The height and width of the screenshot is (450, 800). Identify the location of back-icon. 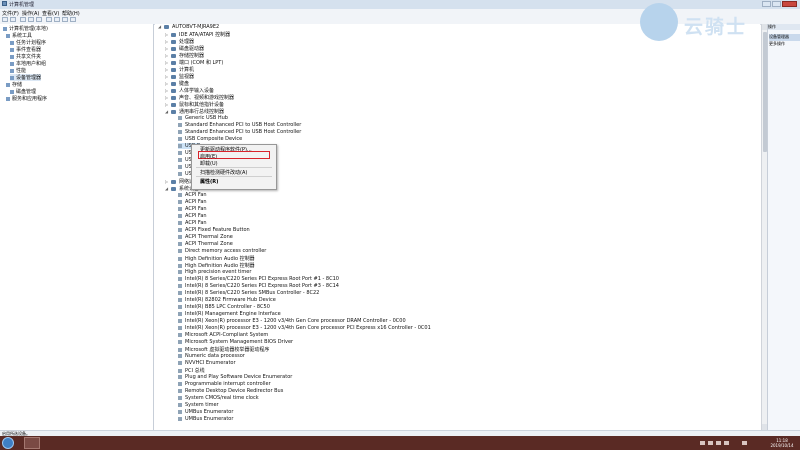
(5, 19).